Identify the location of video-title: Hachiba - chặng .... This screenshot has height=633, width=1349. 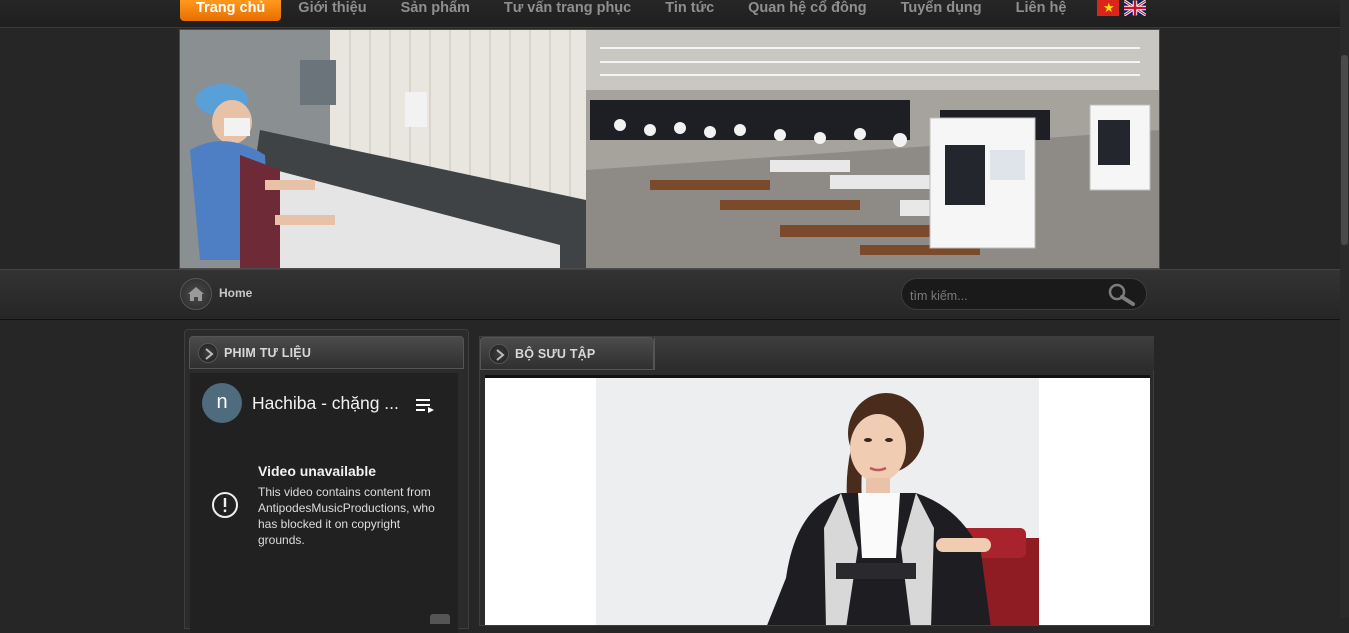
(325, 403).